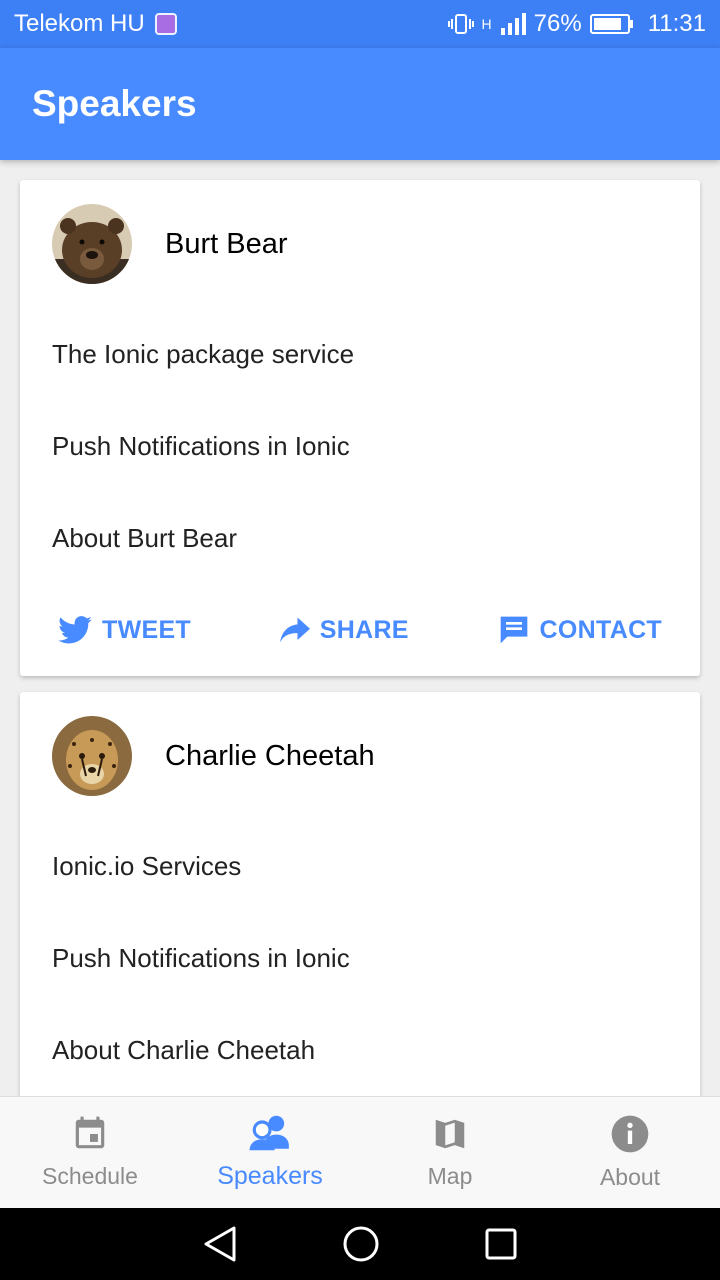 This screenshot has height=1280, width=720. Describe the element at coordinates (360, 354) in the screenshot. I see `talk-item: The Ionic package service` at that location.